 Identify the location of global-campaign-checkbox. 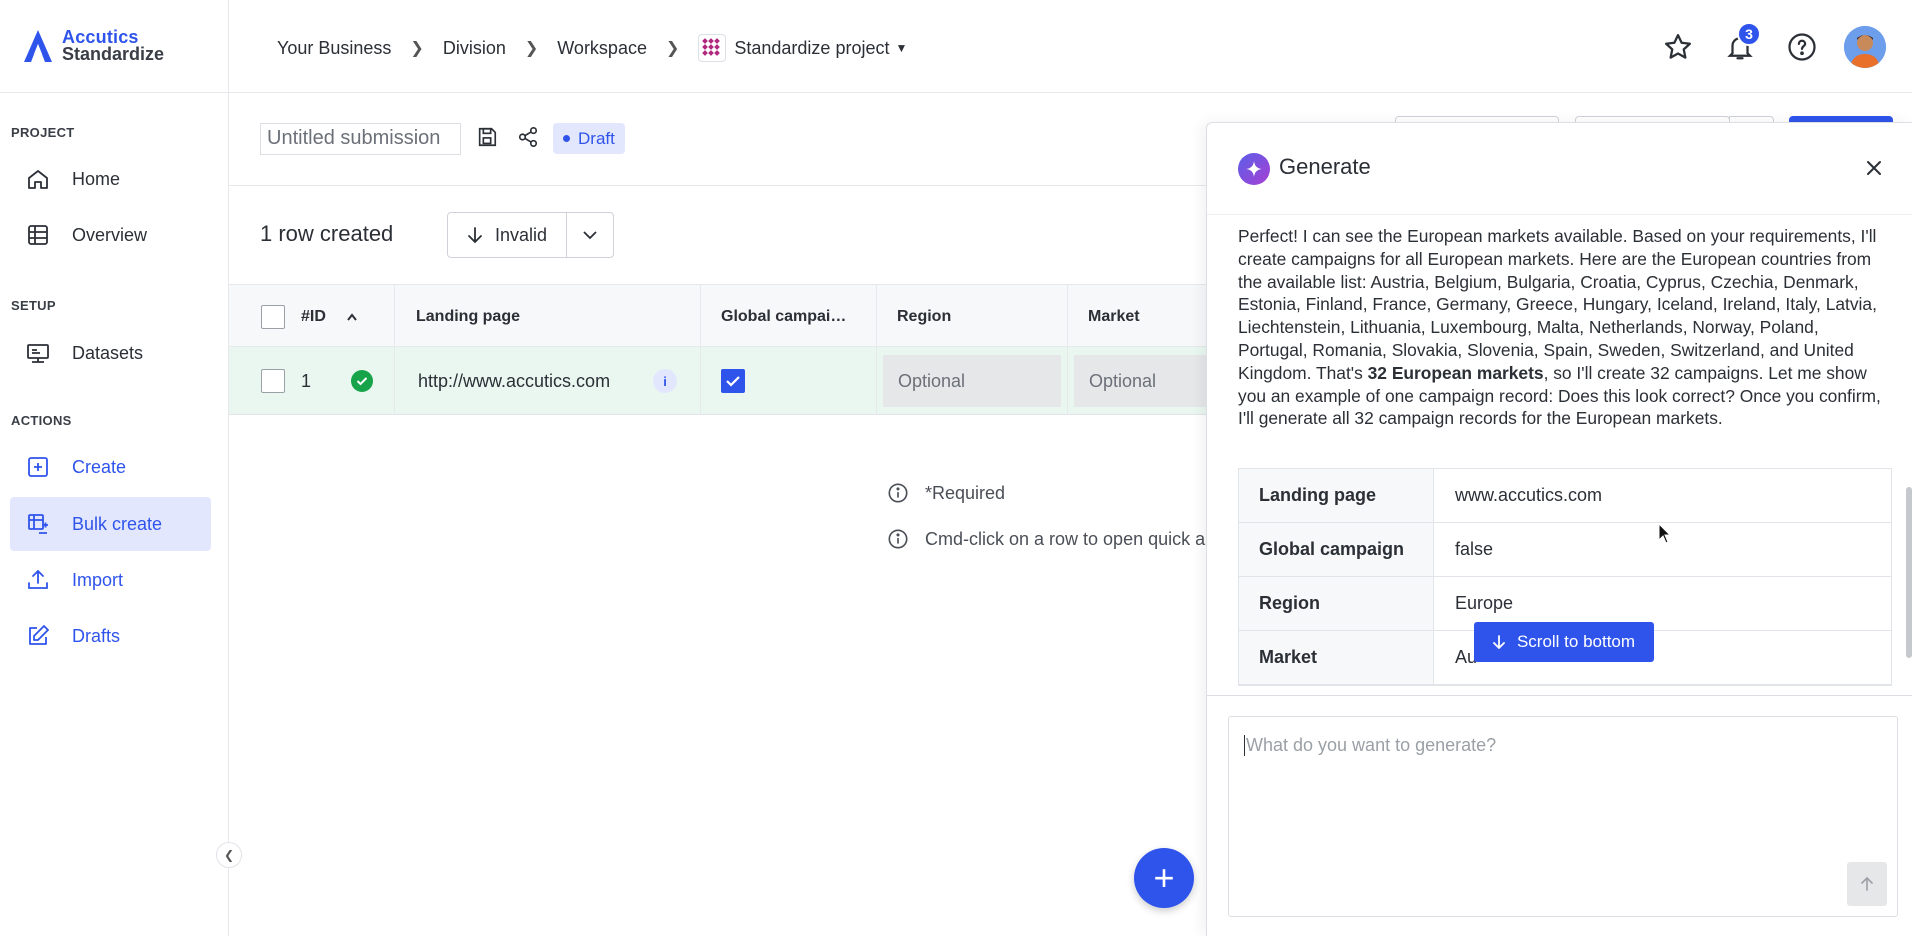
(733, 381).